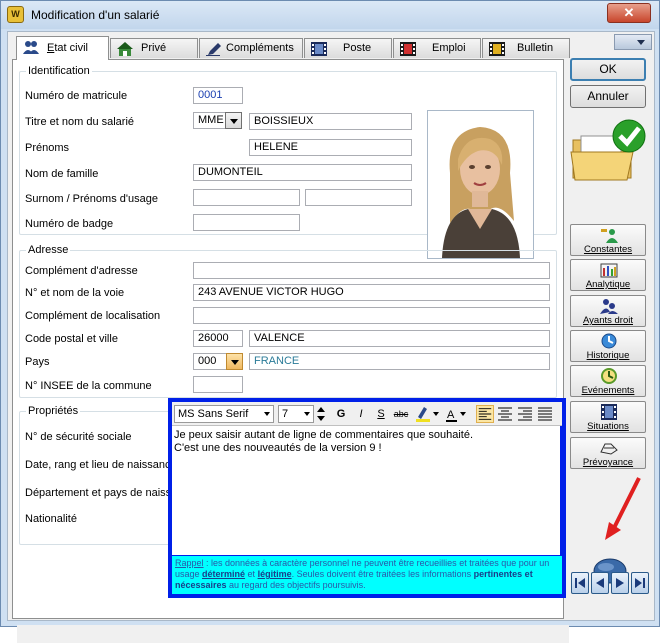 The image size is (660, 643). What do you see at coordinates (76, 96) in the screenshot?
I see `matricule-label: Numéro de matricule` at bounding box center [76, 96].